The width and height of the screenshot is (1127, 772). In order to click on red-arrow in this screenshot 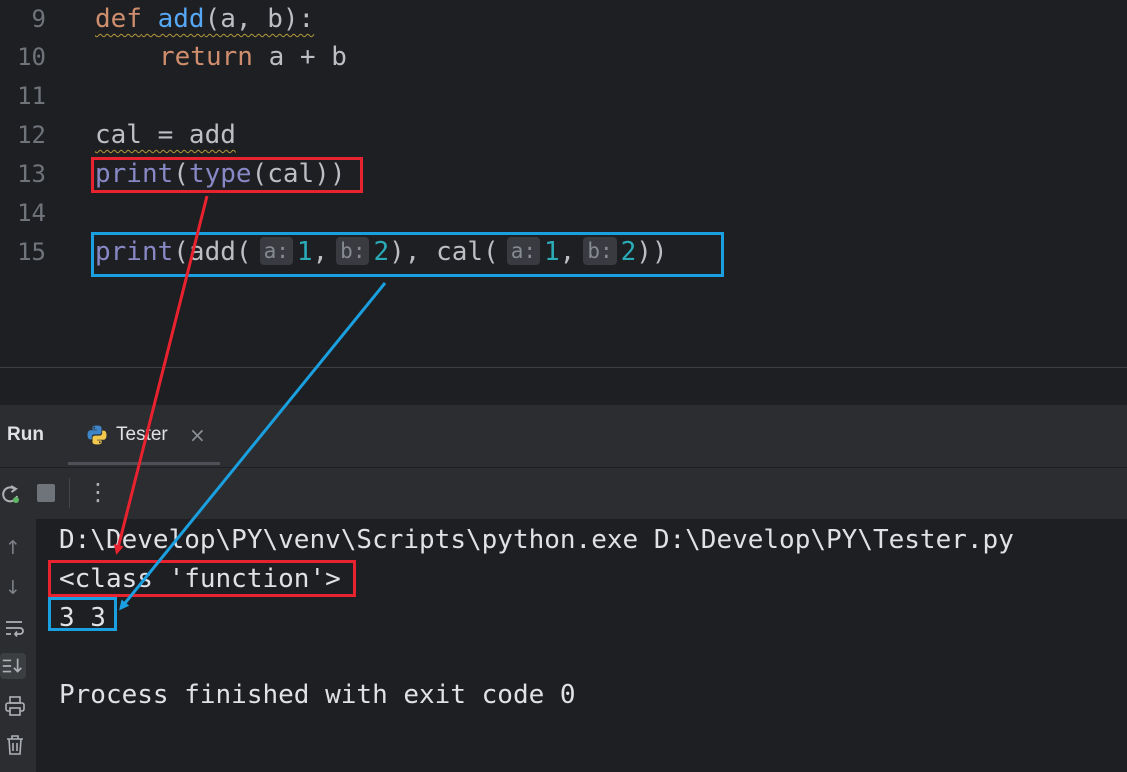, I will do `click(161, 375)`.